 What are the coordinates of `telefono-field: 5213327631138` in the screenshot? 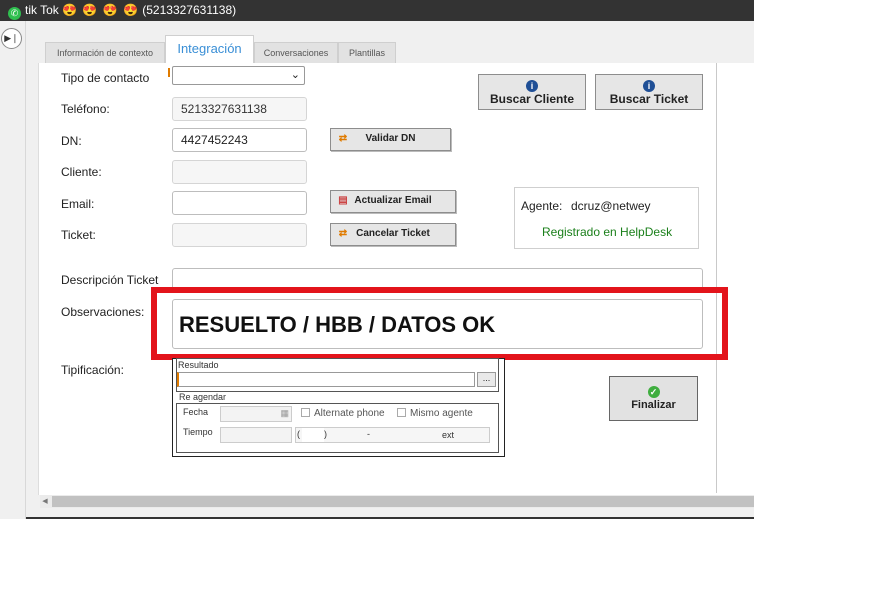 It's located at (239, 109).